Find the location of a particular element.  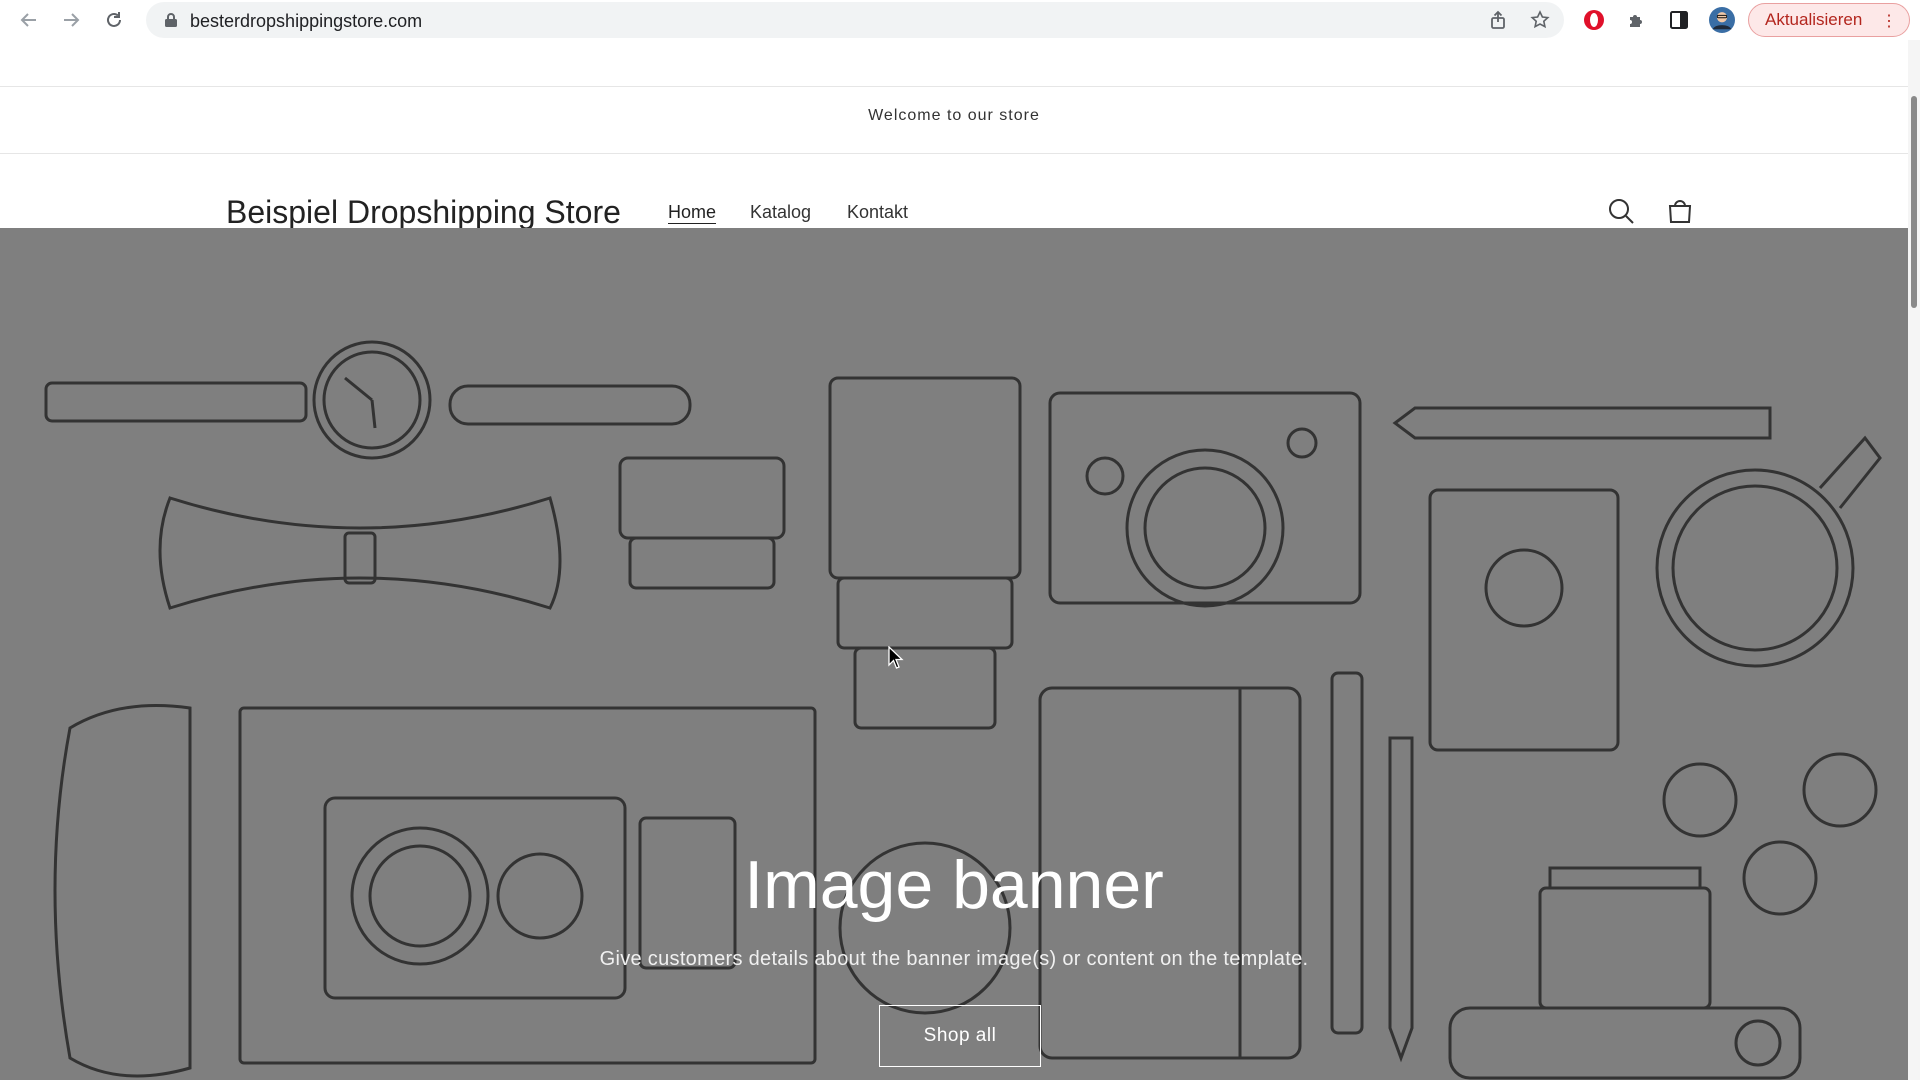

nav-home: Home is located at coordinates (692, 212).